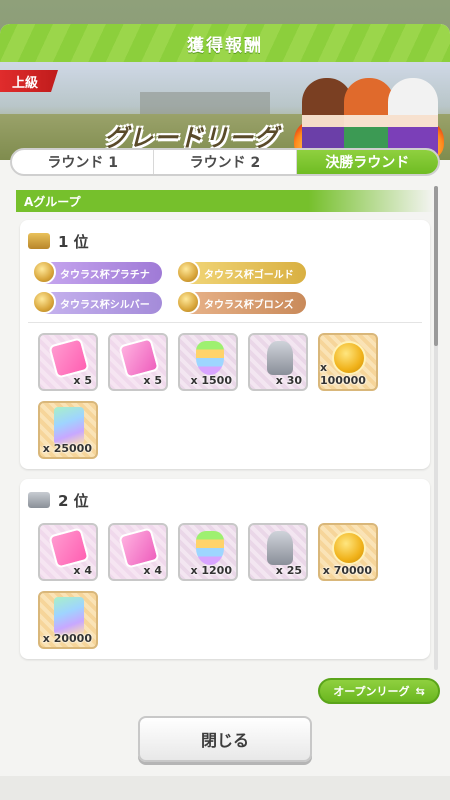  I want to click on reward-item: x 1500, so click(208, 362).